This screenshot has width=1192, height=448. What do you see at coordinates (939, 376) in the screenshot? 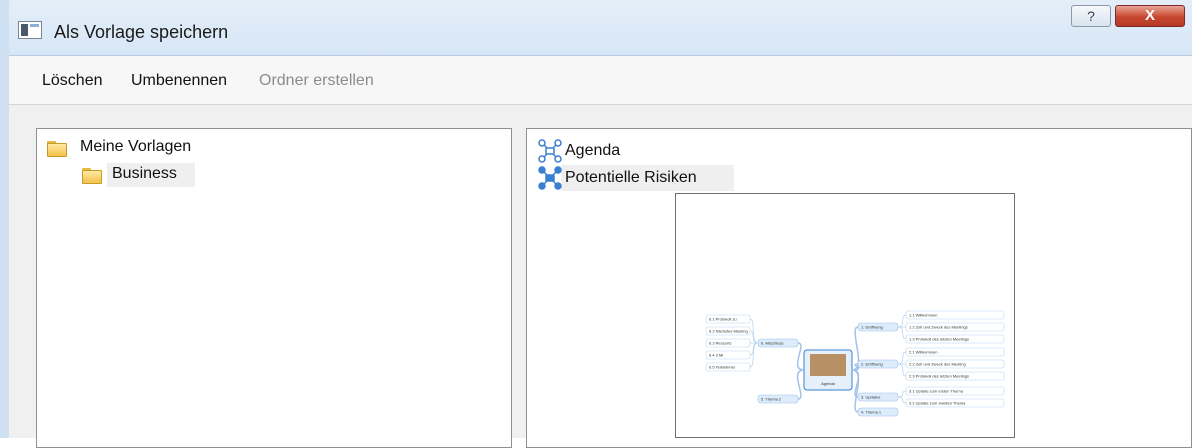
I see `mindmap-child-label: 2.3 Protokoll des letzten Meetings` at bounding box center [939, 376].